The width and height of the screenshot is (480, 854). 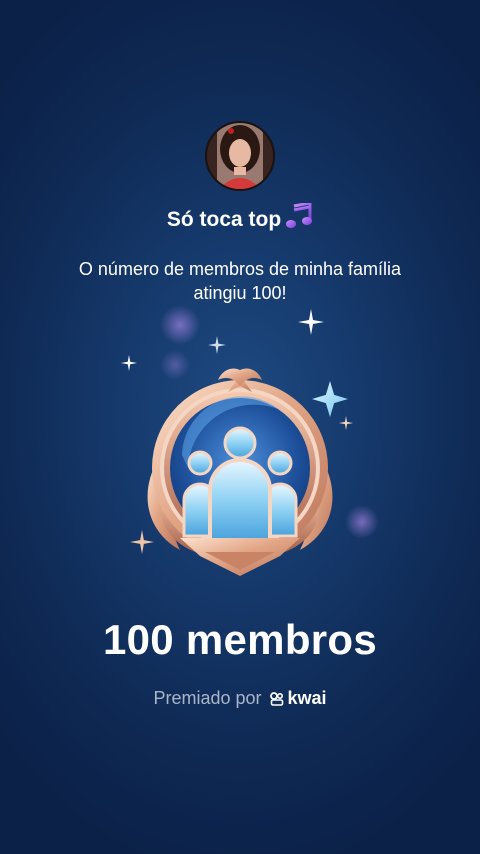 I want to click on family-name-heading: Só toca top, so click(x=240, y=218).